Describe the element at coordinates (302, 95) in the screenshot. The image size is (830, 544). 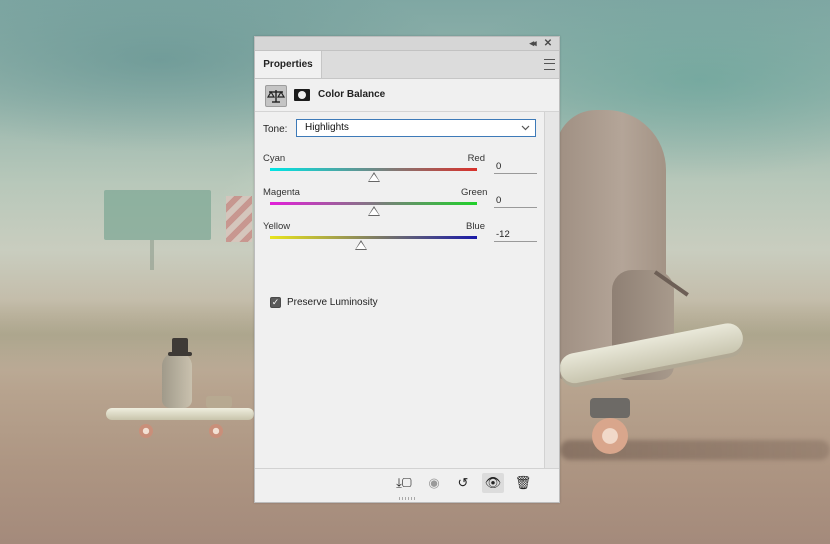
I see `layer-mask-icon` at that location.